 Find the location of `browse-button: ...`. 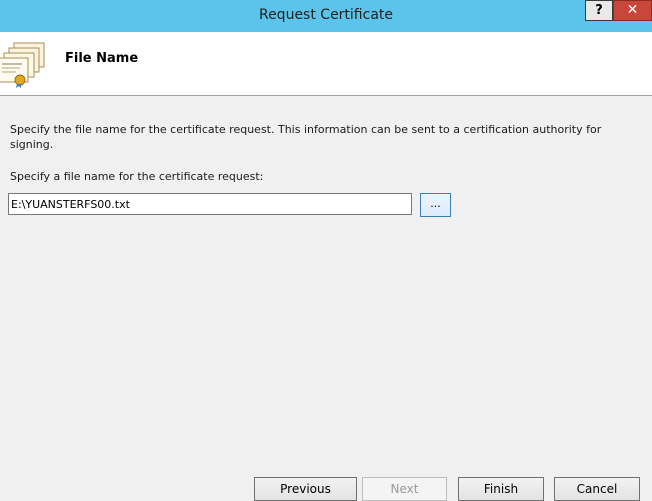

browse-button: ... is located at coordinates (435, 205).